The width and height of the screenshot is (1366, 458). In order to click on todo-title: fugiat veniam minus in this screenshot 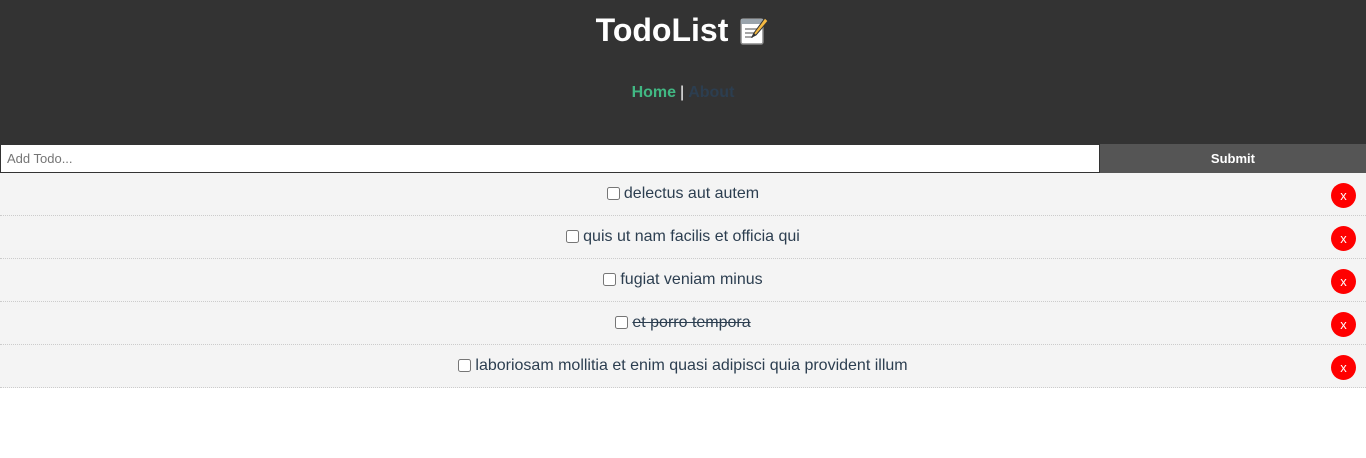, I will do `click(691, 279)`.